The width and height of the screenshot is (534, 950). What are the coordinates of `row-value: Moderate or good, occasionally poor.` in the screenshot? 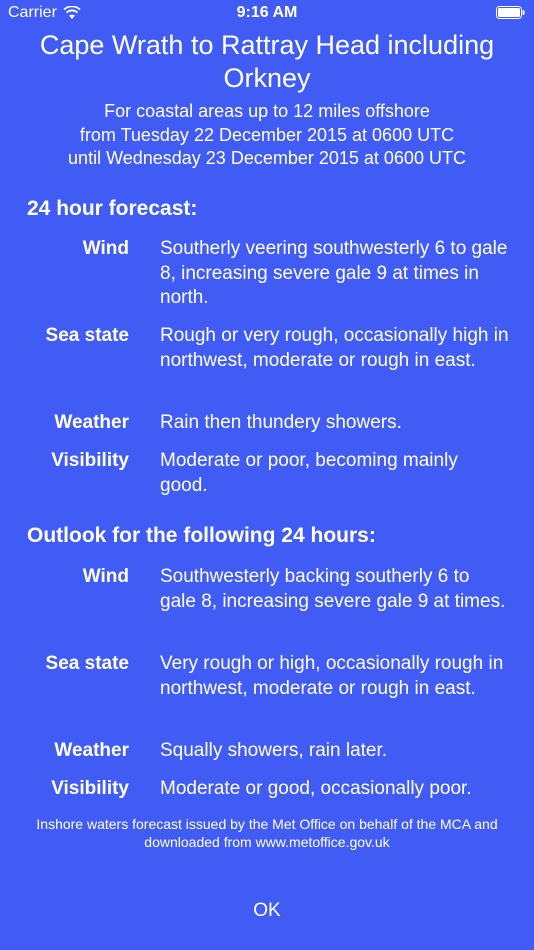 It's located at (316, 788).